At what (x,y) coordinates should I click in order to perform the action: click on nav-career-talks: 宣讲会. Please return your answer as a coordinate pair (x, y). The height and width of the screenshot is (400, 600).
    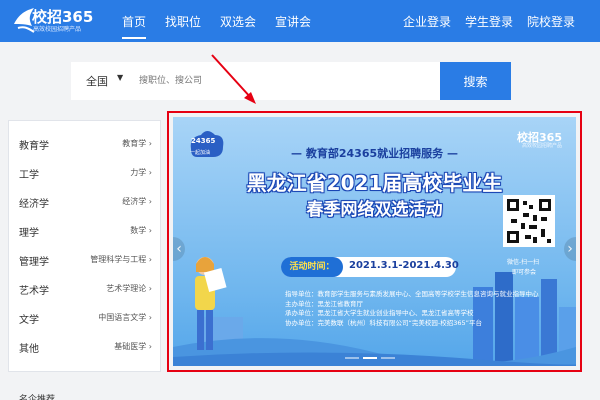
    Looking at the image, I should click on (293, 21).